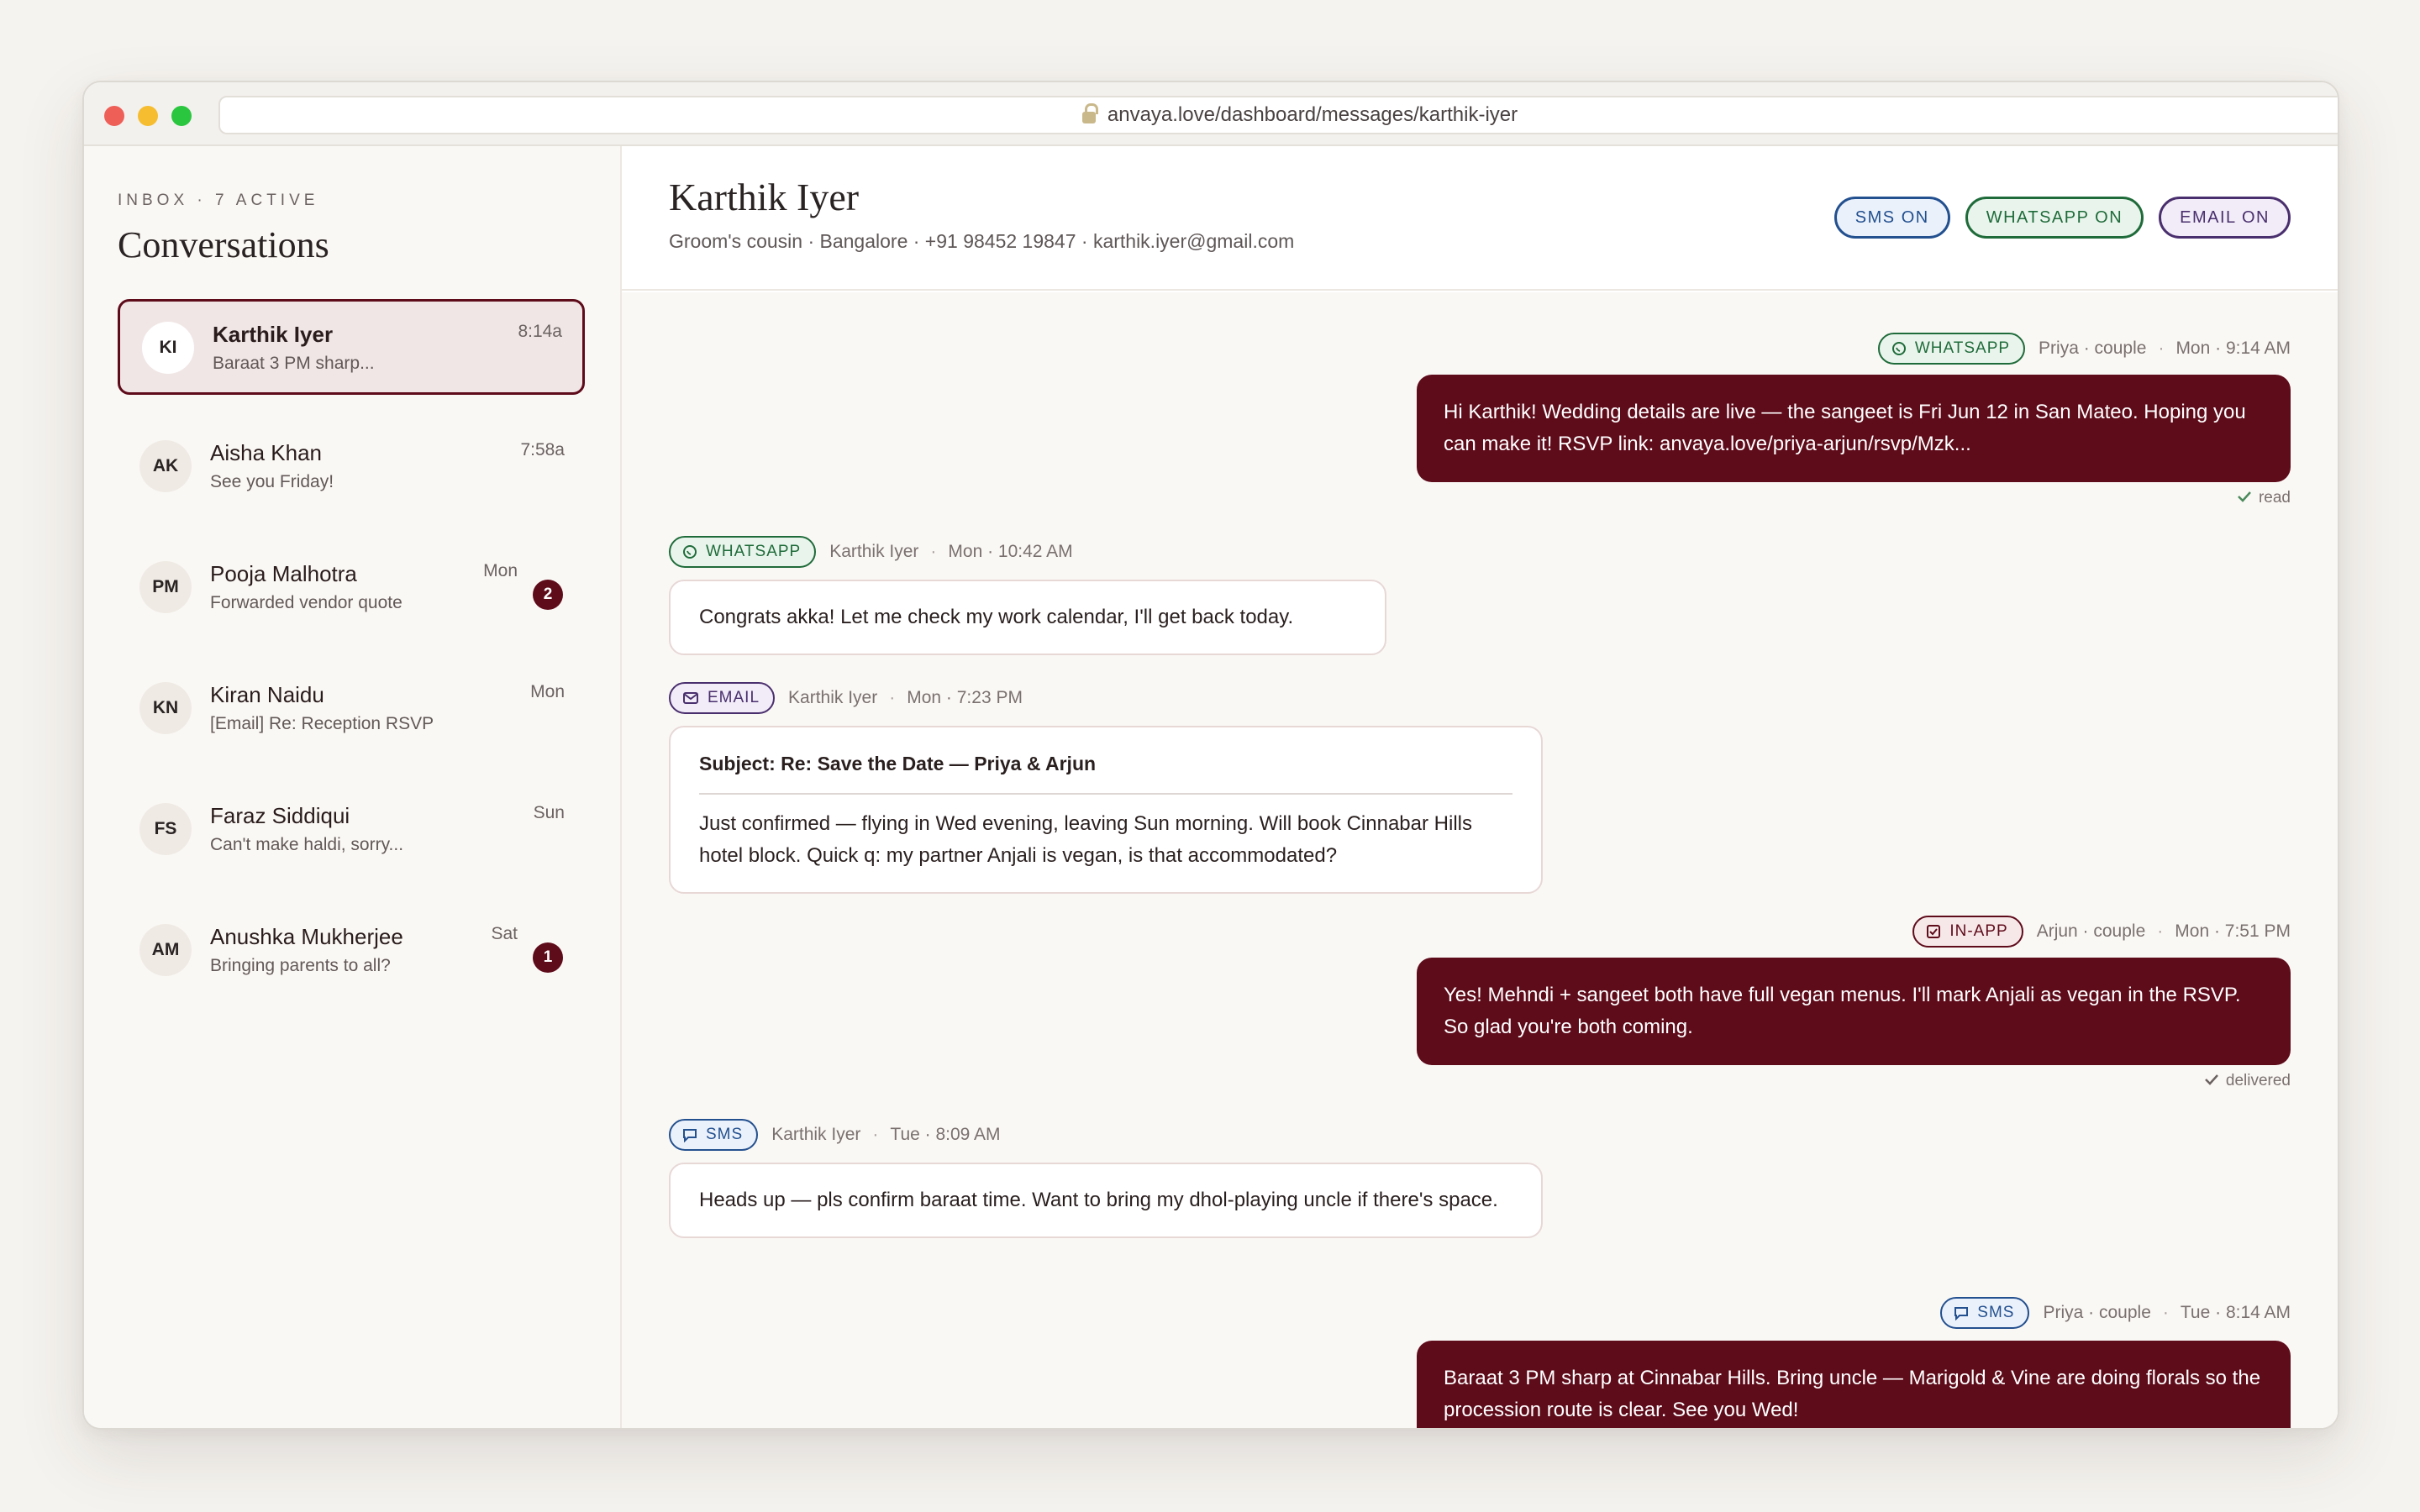 The width and height of the screenshot is (2420, 1512). What do you see at coordinates (2091, 931) in the screenshot?
I see `message-sender: Arjun · couple` at bounding box center [2091, 931].